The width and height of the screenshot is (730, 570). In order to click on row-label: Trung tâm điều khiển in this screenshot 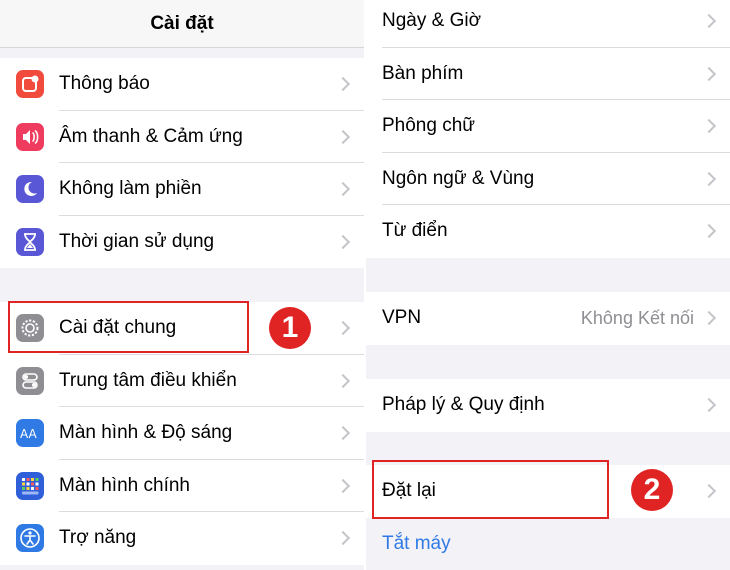, I will do `click(148, 380)`.